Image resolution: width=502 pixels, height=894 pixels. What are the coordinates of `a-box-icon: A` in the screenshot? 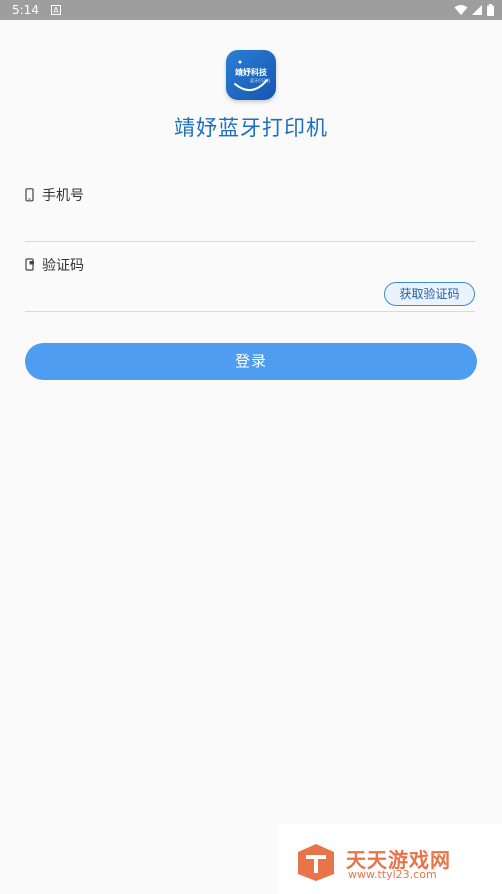 It's located at (55, 10).